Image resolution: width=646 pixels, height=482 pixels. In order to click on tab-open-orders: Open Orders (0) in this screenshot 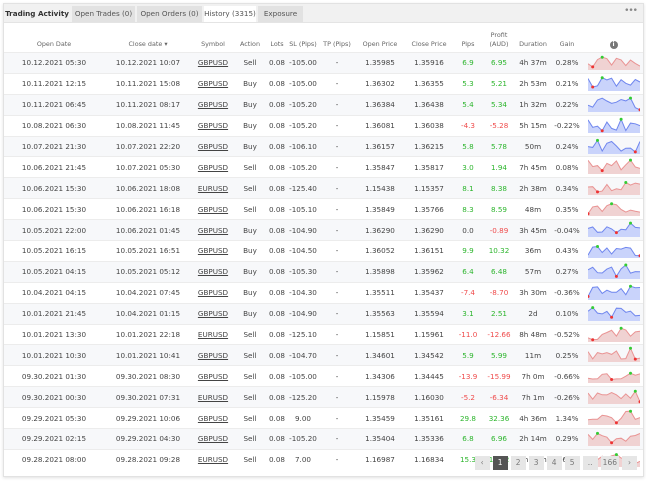, I will do `click(169, 14)`.